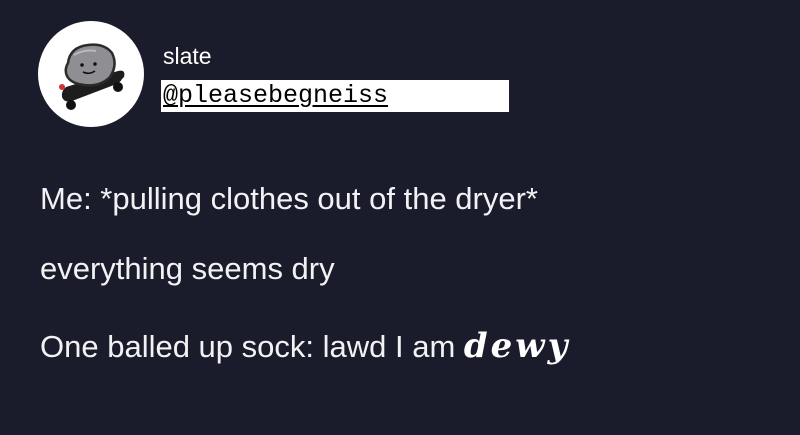 Image resolution: width=800 pixels, height=435 pixels. I want to click on avatar, so click(91, 74).